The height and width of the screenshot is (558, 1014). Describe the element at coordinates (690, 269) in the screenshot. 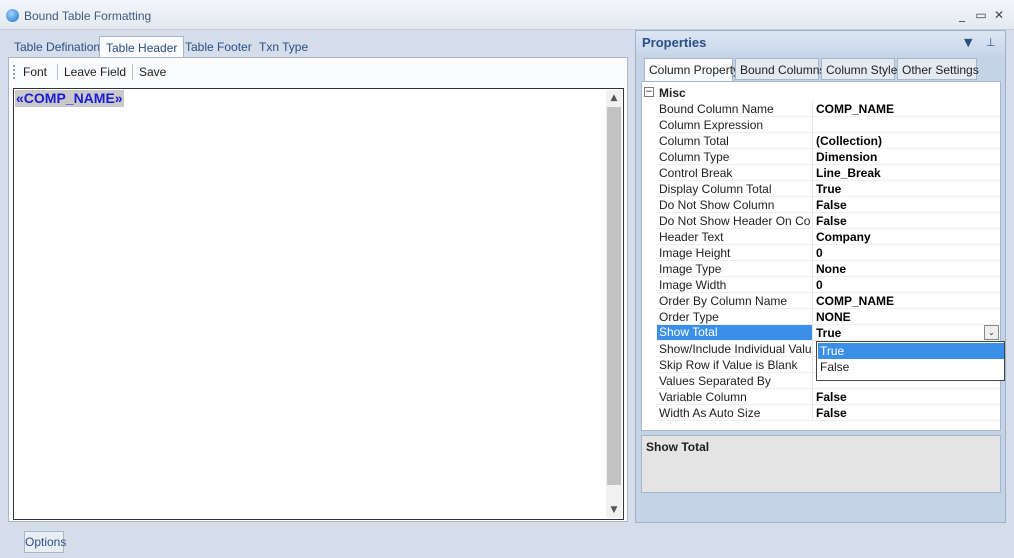

I see `property-name: Image Type` at that location.